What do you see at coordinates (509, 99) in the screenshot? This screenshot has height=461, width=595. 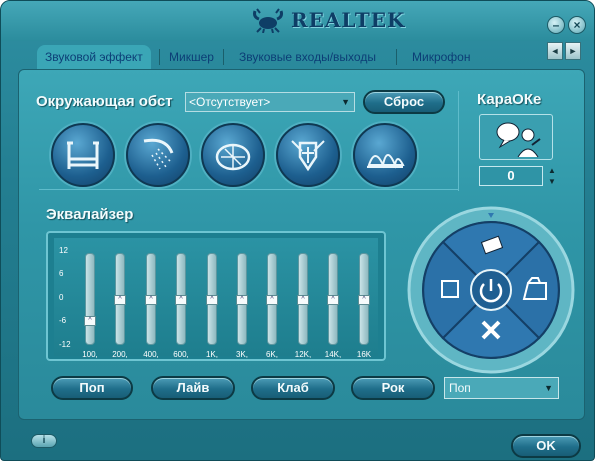 I see `karaoke-label: КараОКе` at bounding box center [509, 99].